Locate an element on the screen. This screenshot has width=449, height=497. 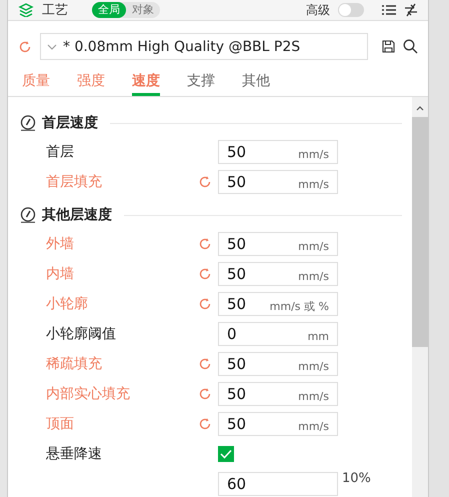
input-field: 60 is located at coordinates (278, 484).